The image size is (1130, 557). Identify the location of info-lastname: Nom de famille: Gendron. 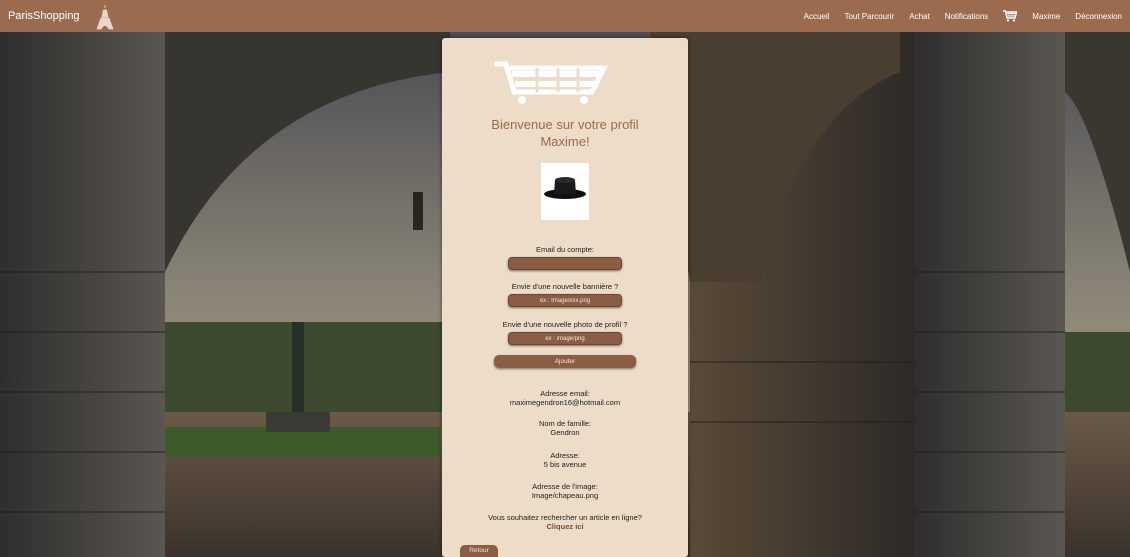
(565, 428).